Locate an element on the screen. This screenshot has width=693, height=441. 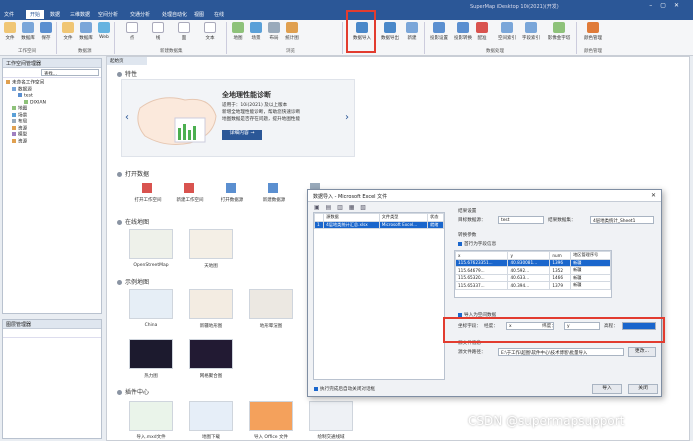
tab-data: 数据 is located at coordinates (55, 14).